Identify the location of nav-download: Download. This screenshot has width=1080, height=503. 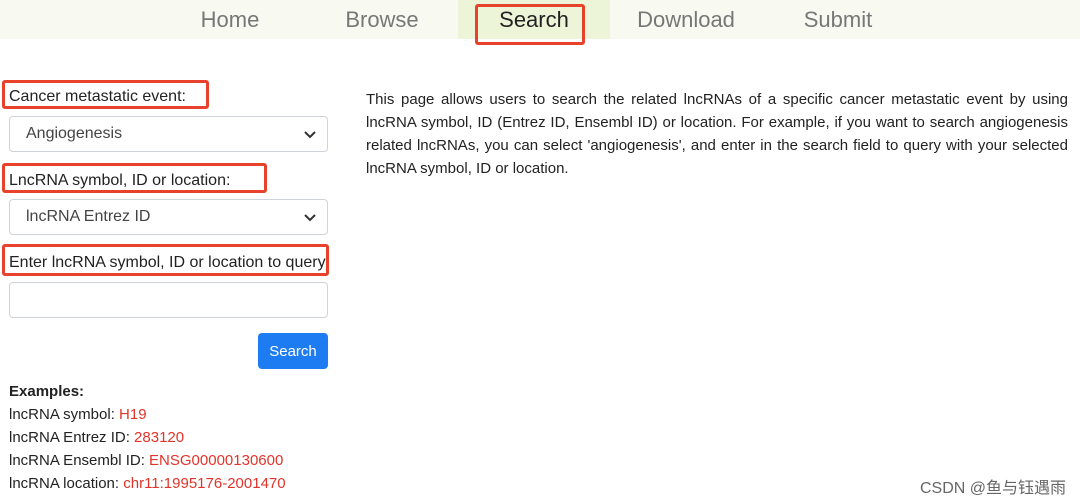
(686, 19).